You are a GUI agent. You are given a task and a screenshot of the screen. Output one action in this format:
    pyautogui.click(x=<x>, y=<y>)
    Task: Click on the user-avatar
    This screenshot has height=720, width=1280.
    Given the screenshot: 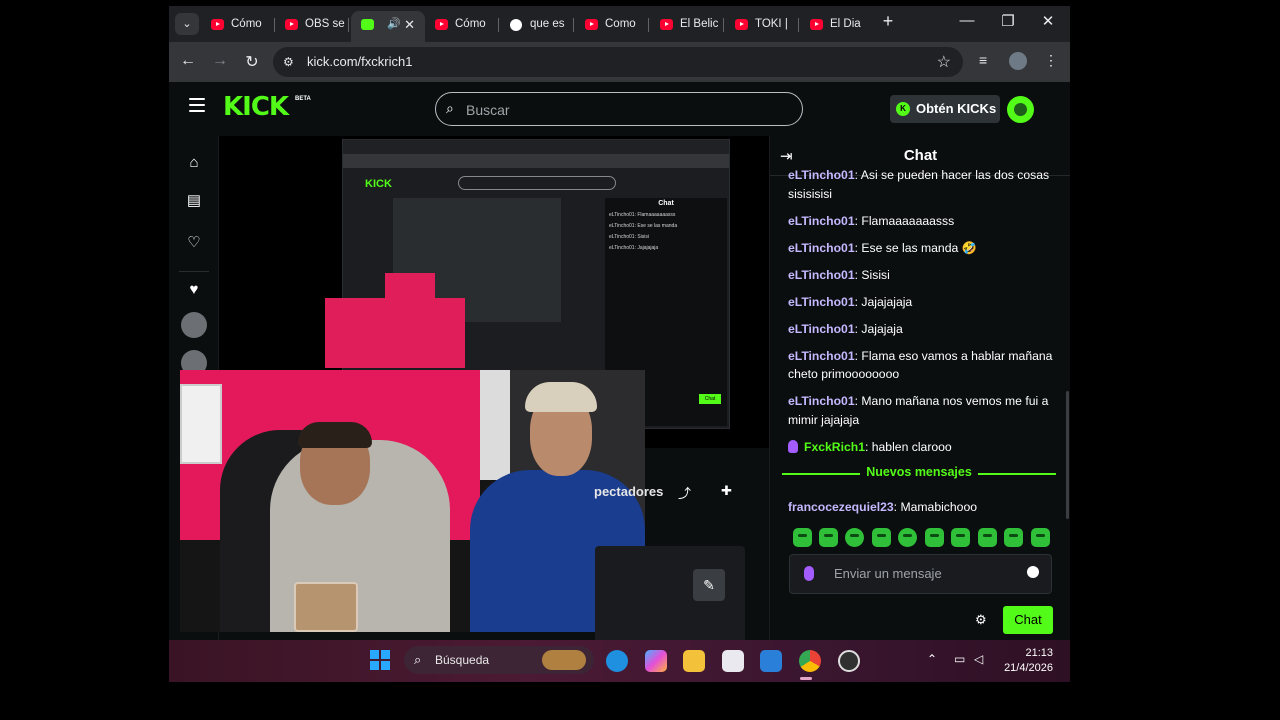 What is the action you would take?
    pyautogui.click(x=1020, y=109)
    